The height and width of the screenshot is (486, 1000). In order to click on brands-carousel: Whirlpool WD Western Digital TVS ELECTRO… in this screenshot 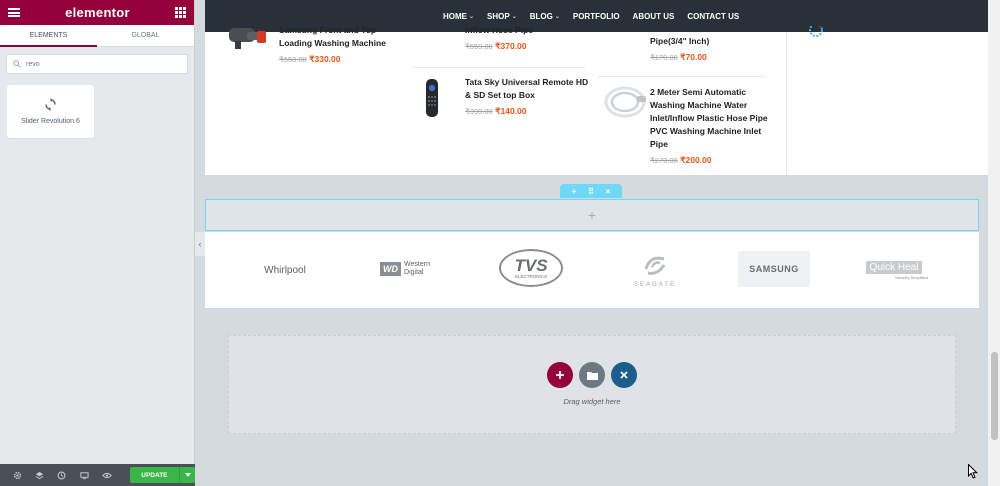, I will do `click(592, 270)`.